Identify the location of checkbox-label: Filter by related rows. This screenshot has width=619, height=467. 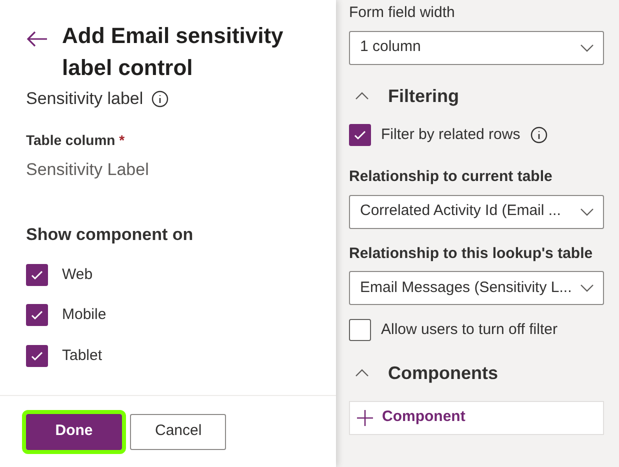
(450, 134).